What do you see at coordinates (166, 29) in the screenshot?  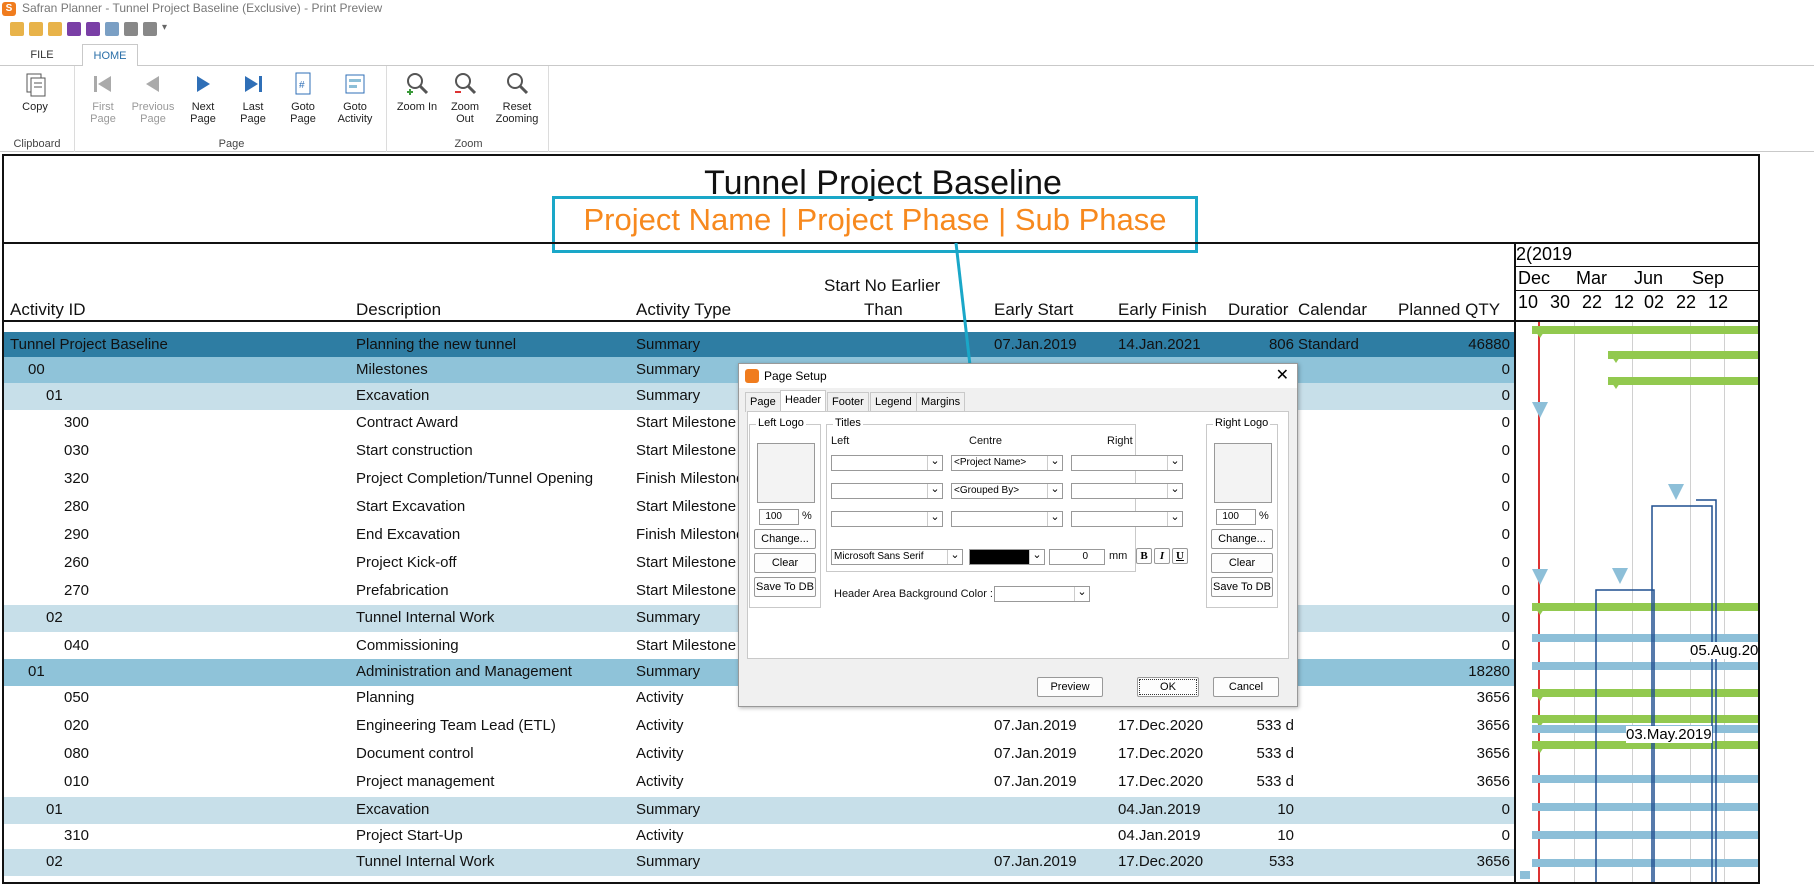 I see `customize-icon: ▾` at bounding box center [166, 29].